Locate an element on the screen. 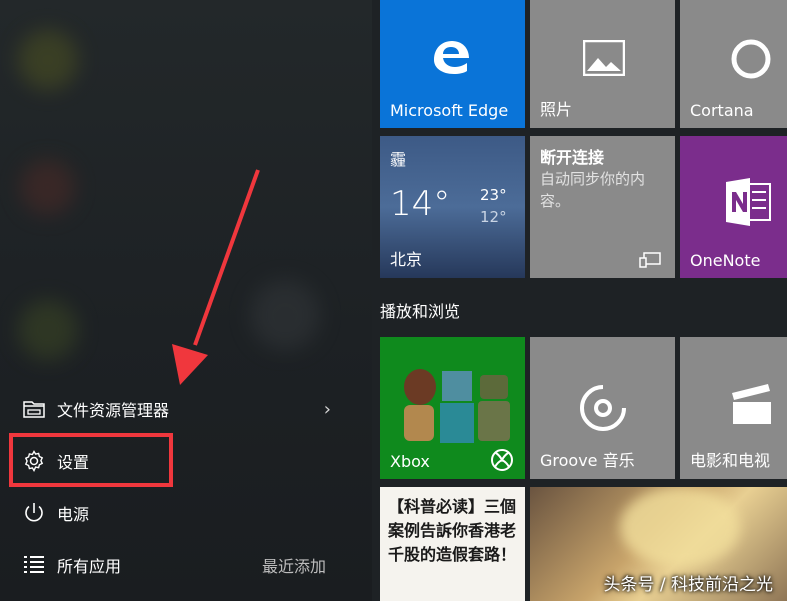 This screenshot has height=601, width=787. weather-condition: 霾 is located at coordinates (398, 159).